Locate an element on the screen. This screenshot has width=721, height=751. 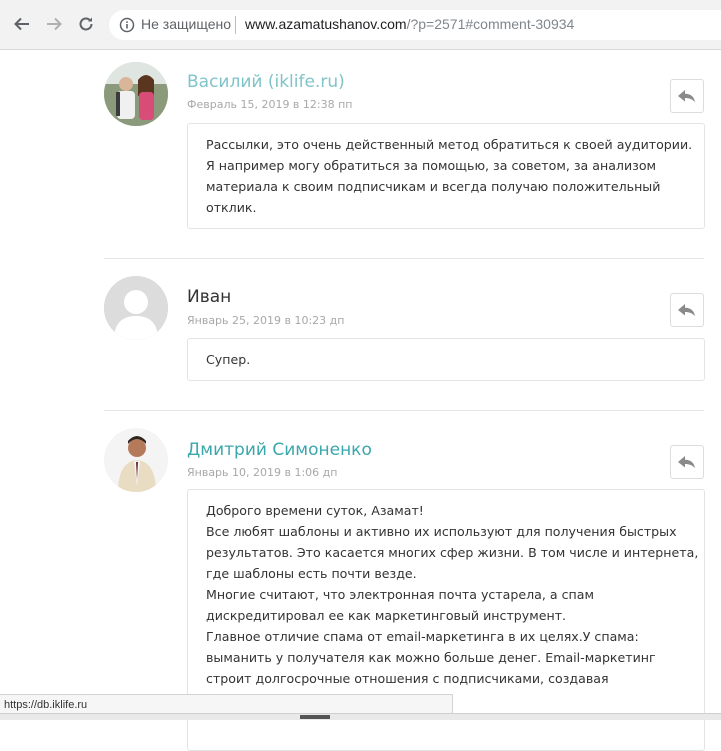
comment-author-link: Василий (iklife.ru) is located at coordinates (266, 82).